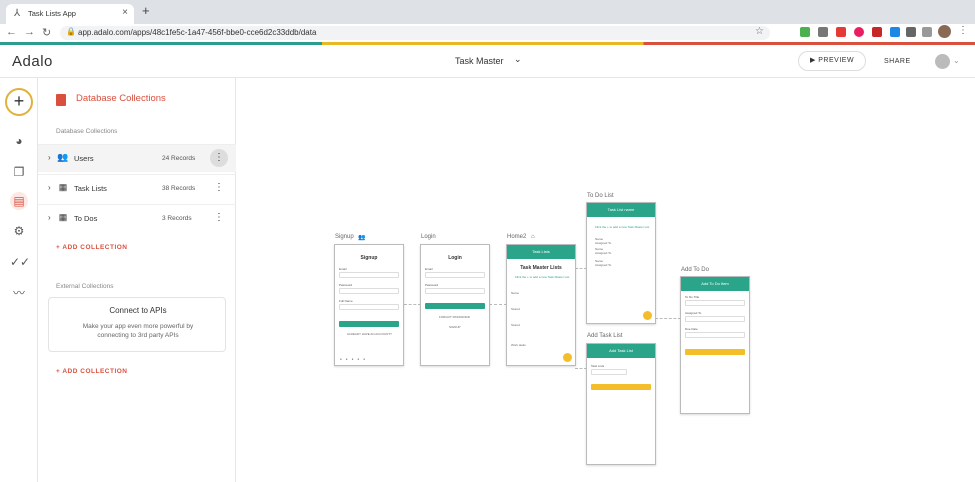  I want to click on add-component-button: +, so click(19, 102).